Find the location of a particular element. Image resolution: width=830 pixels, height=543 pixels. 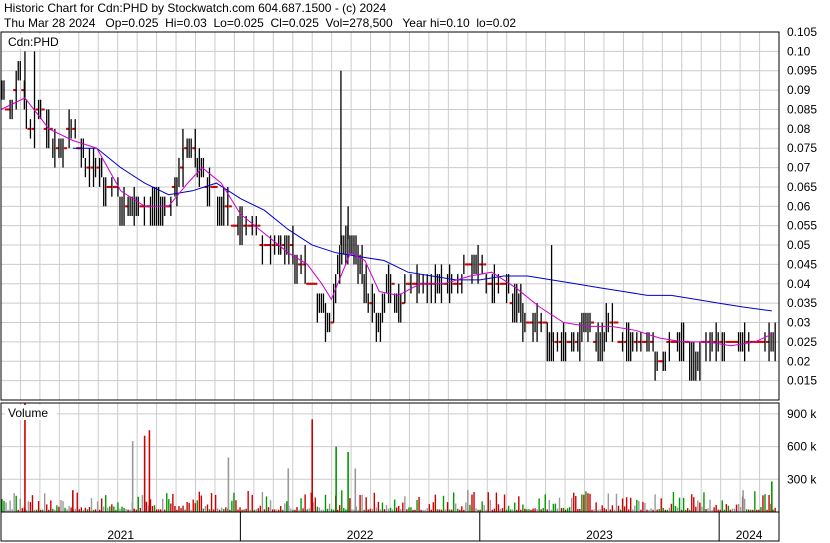

price-tick-label: 0.025 is located at coordinates (802, 342).